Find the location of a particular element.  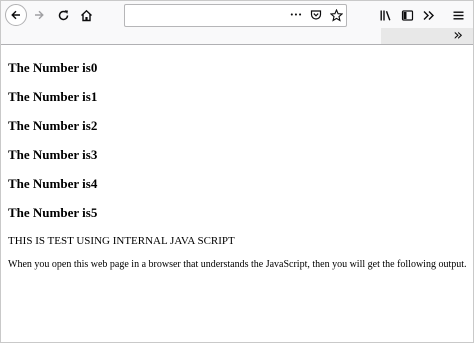

main-menu-button is located at coordinates (458, 15).